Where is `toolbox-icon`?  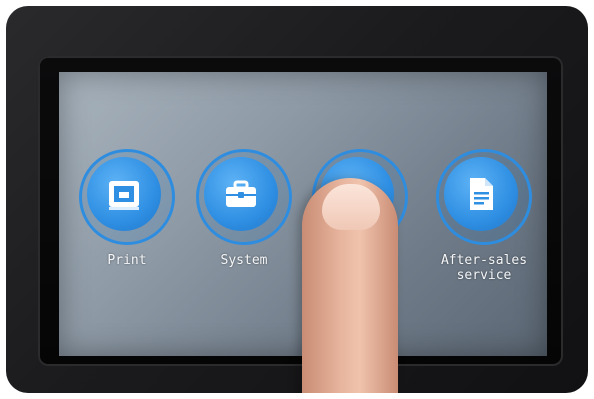 toolbox-icon is located at coordinates (241, 193).